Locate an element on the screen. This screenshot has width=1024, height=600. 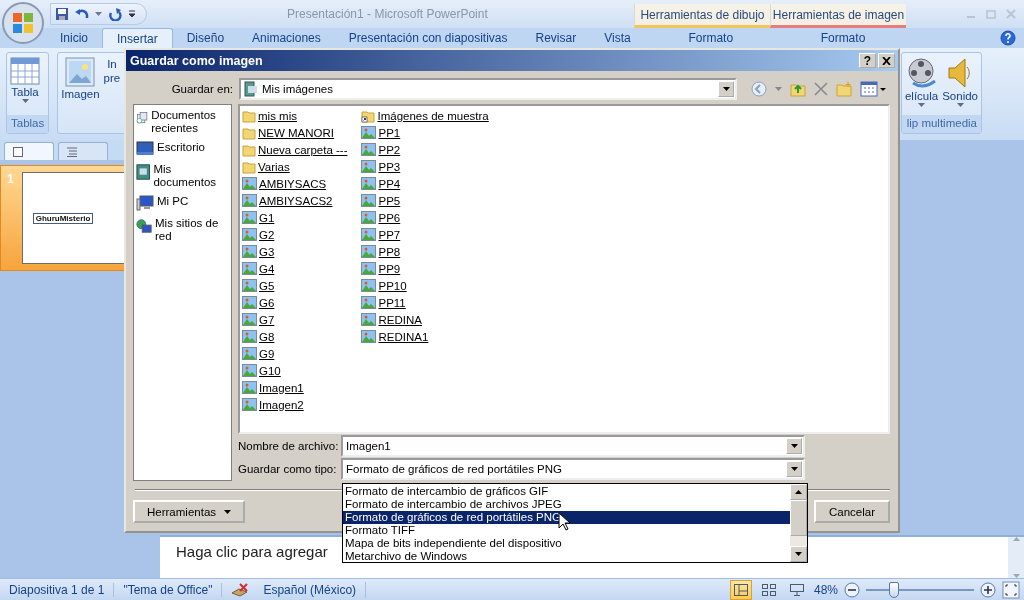
ribbon-tab: Presentación con diapositivas is located at coordinates (428, 38).